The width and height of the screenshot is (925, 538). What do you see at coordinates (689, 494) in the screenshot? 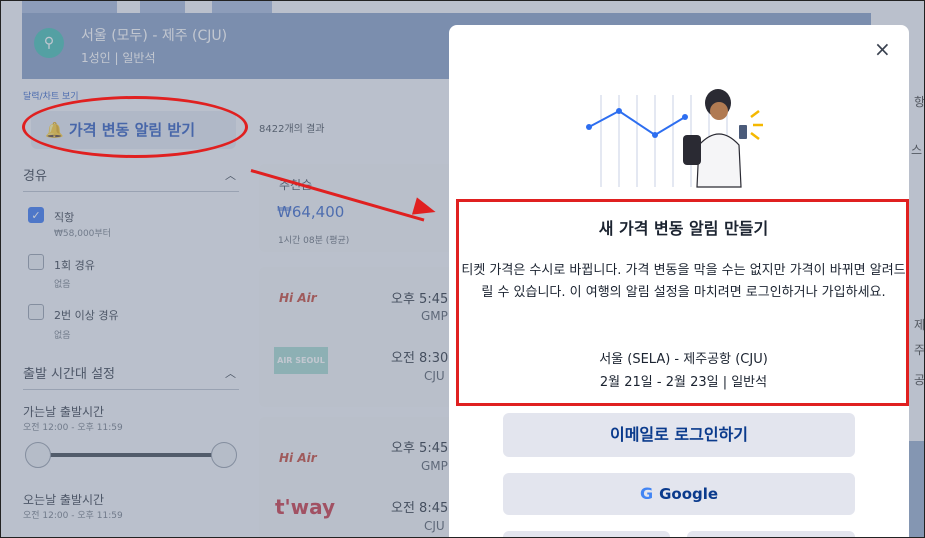
I see `google-label: Google` at bounding box center [689, 494].